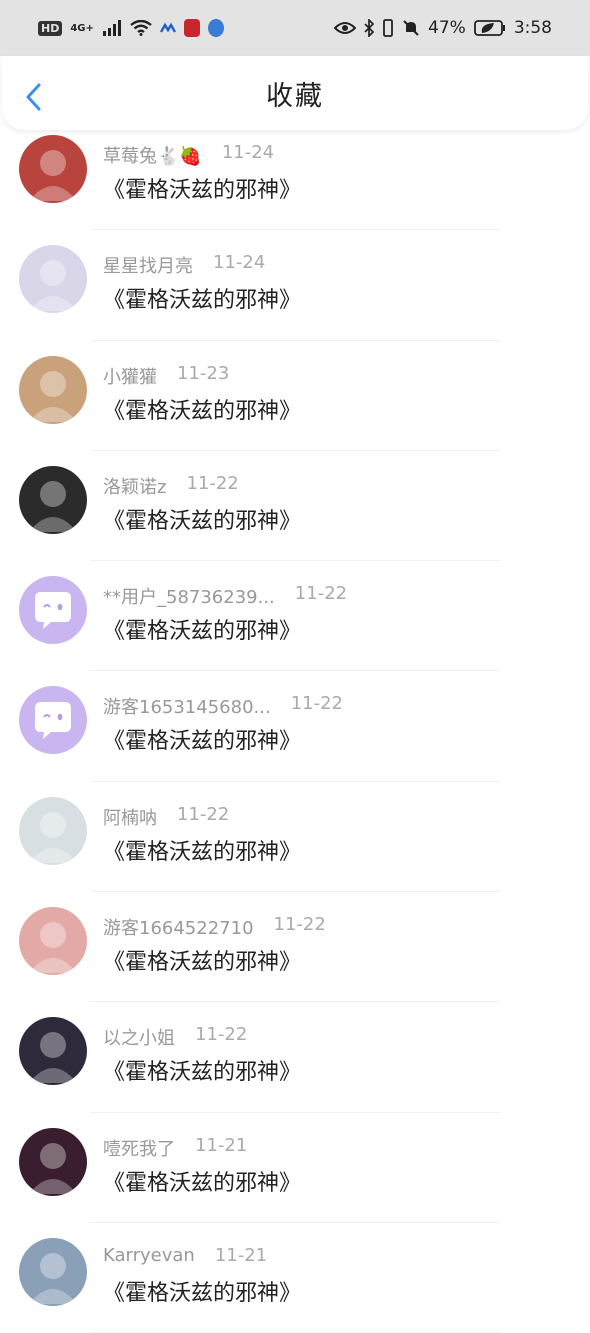  Describe the element at coordinates (191, 28) in the screenshot. I see `mic-app-icon` at that location.